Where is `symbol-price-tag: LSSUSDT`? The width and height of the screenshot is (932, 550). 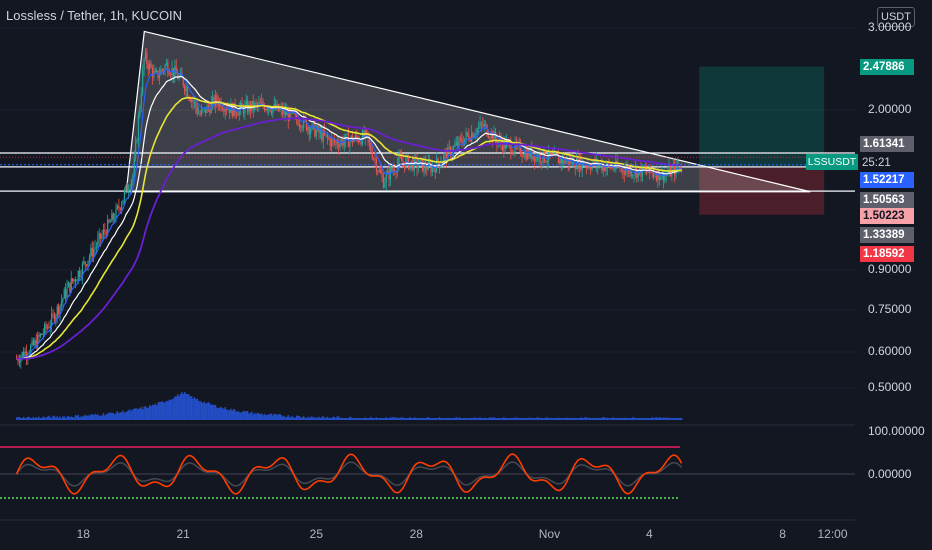 symbol-price-tag: LSSUSDT is located at coordinates (832, 162).